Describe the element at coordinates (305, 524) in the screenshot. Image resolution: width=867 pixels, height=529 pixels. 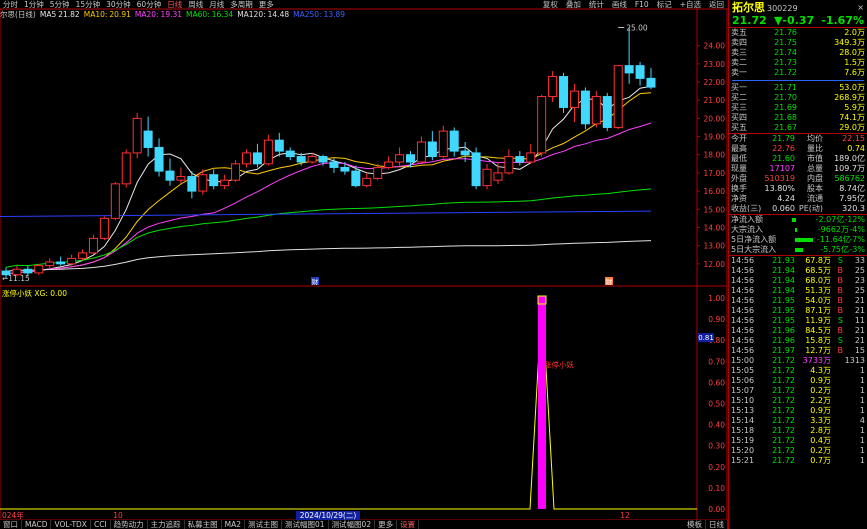
I see `indicator-tab: 测试幅图01` at that location.